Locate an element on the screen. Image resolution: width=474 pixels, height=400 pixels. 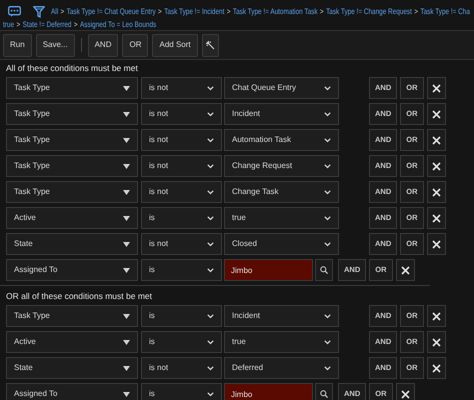
breadcrumb-link: true is located at coordinates (8, 24).